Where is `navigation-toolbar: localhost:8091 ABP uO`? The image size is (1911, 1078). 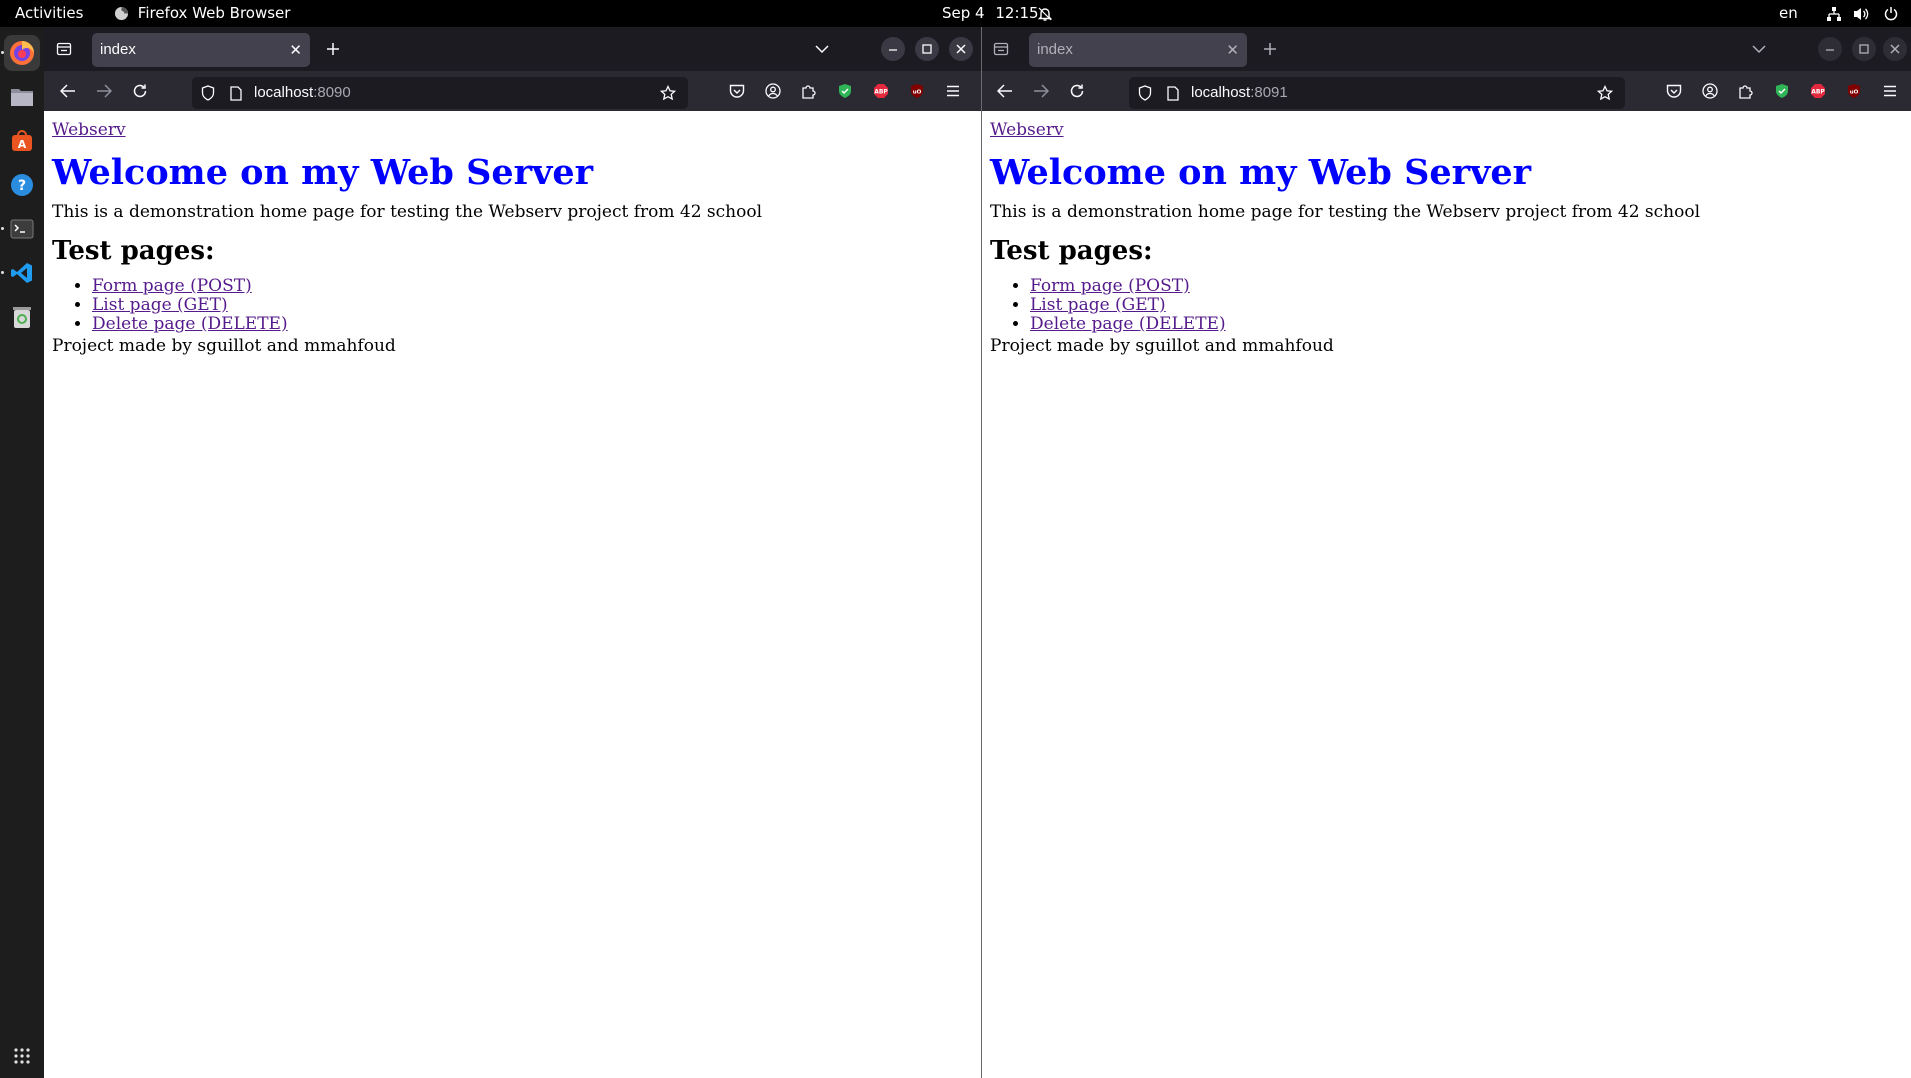 navigation-toolbar: localhost:8091 ABP uO is located at coordinates (1446, 91).